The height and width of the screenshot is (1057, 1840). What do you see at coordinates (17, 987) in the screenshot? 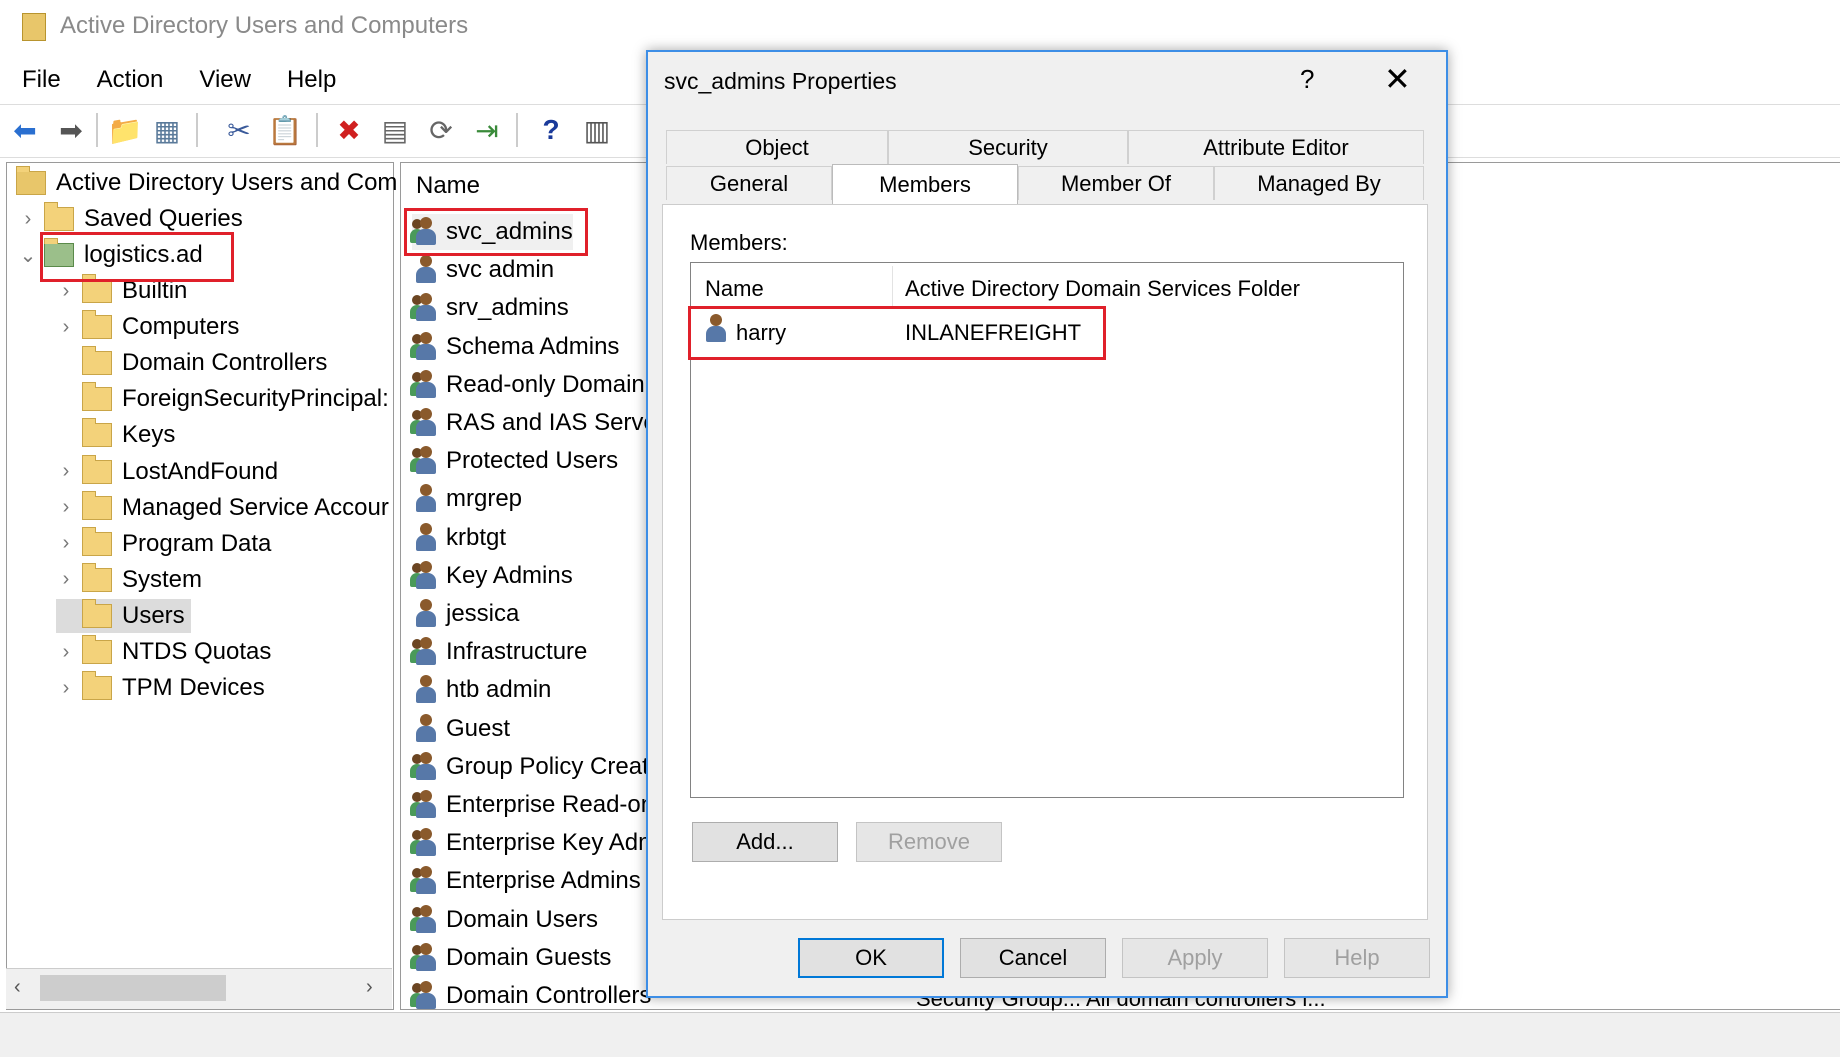
I see `scroll-left-icon: ‹` at bounding box center [17, 987].